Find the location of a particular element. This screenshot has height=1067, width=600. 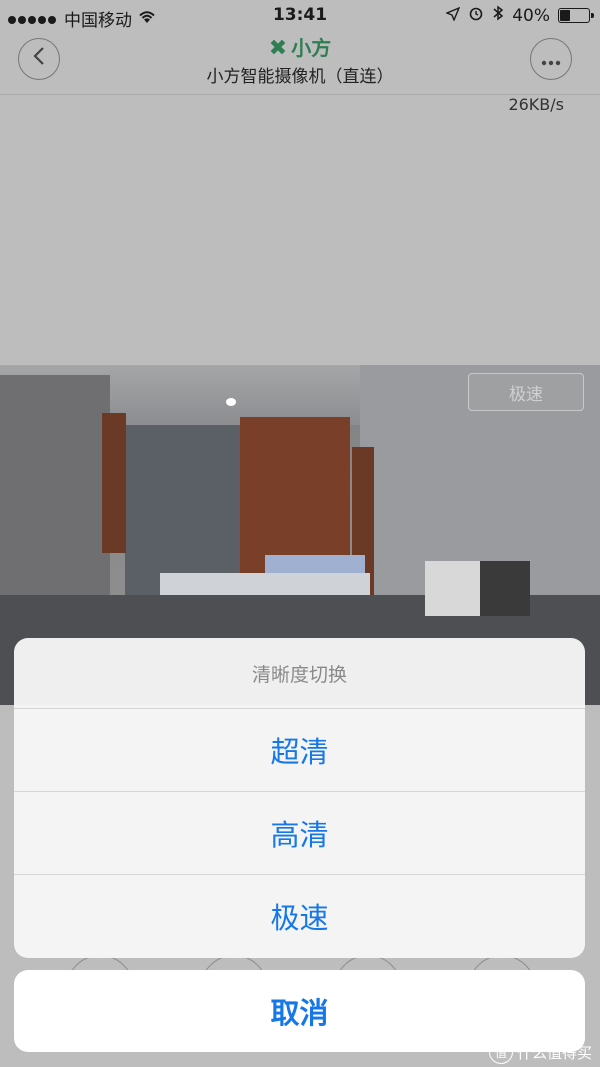

alarm-icon is located at coordinates (476, 15).